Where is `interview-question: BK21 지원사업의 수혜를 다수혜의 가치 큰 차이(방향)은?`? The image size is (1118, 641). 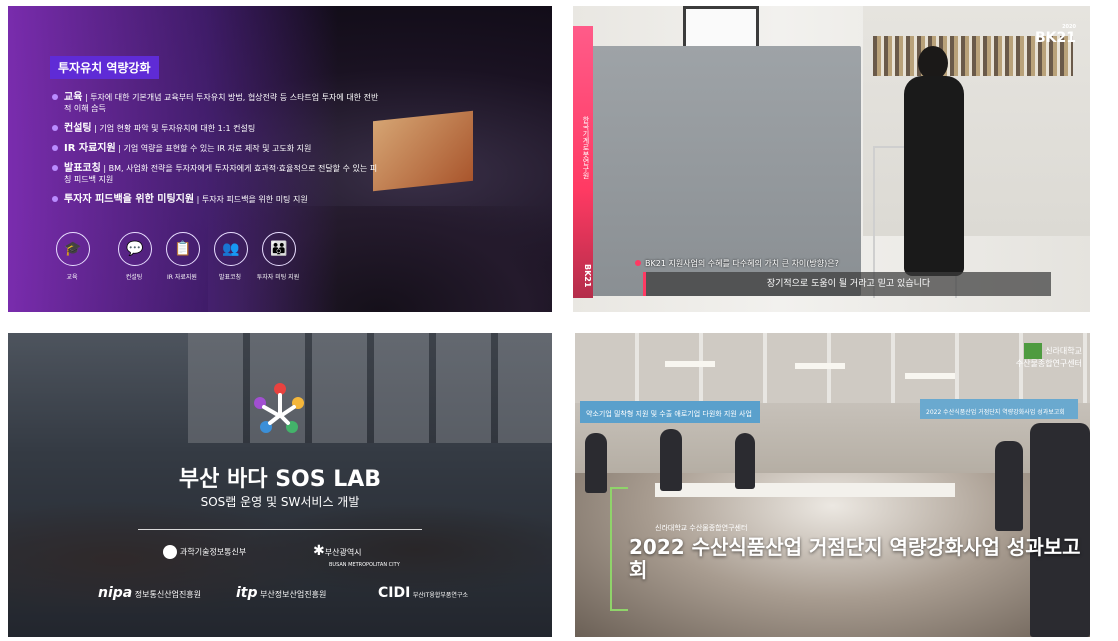 interview-question: BK21 지원사업의 수혜를 다수혜의 가치 큰 차이(방향)은? is located at coordinates (737, 263).